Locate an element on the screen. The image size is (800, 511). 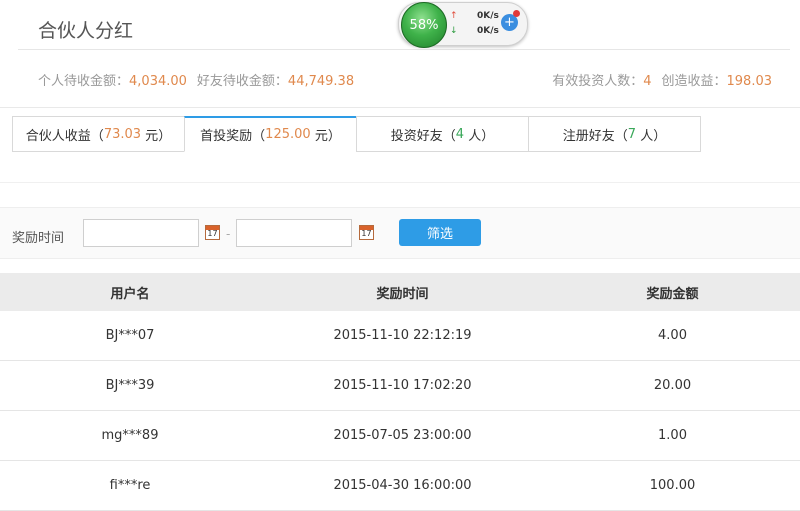
investors-label: 有效投资人数： is located at coordinates (598, 81).